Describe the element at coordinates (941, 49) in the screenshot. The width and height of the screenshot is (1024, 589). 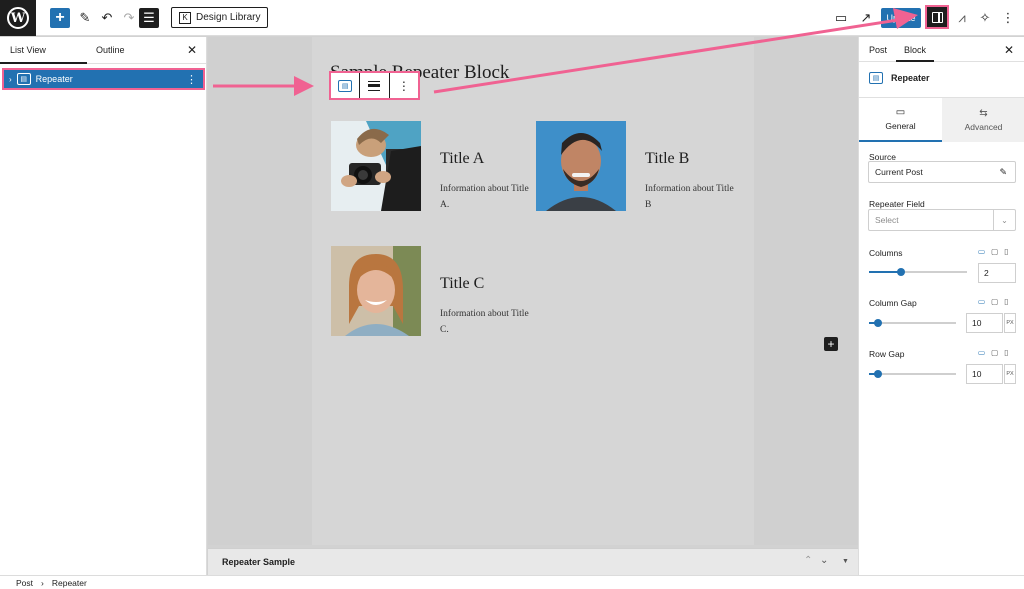
I see `settings-tabs: Post Block ✕` at that location.